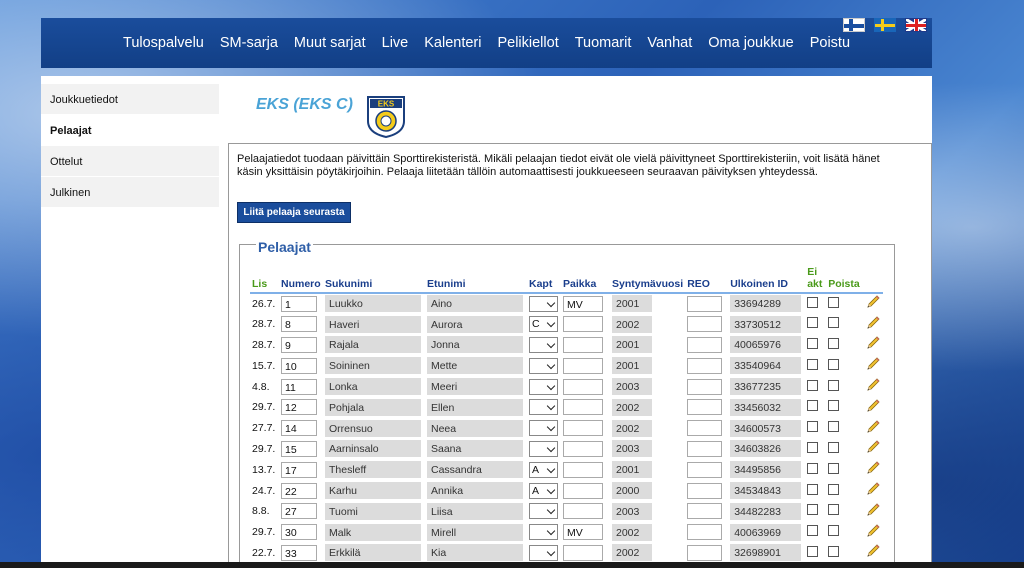 Image resolution: width=1024 pixels, height=568 pixels. I want to click on number-input: 11, so click(299, 386).